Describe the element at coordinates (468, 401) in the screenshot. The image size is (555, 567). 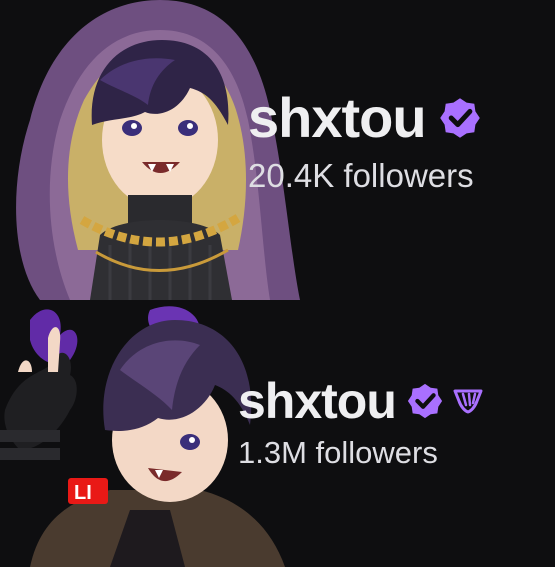
I see `partner-cup-icon` at that location.